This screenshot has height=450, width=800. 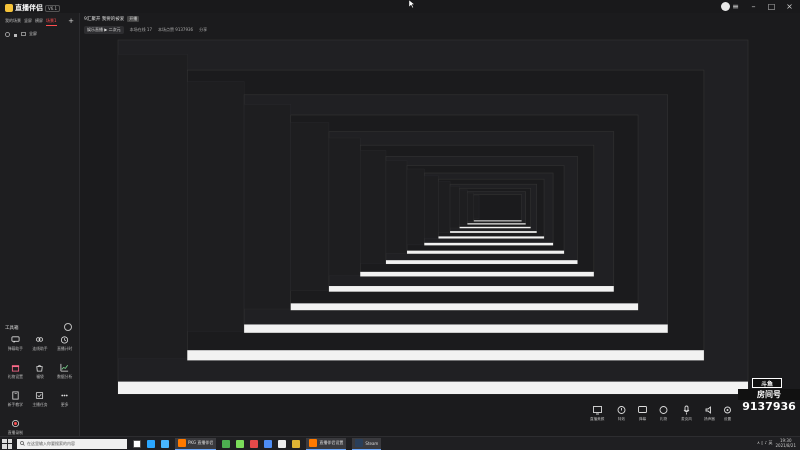 I want to click on tab-my-scenes: 我的场景, so click(x=13, y=21).